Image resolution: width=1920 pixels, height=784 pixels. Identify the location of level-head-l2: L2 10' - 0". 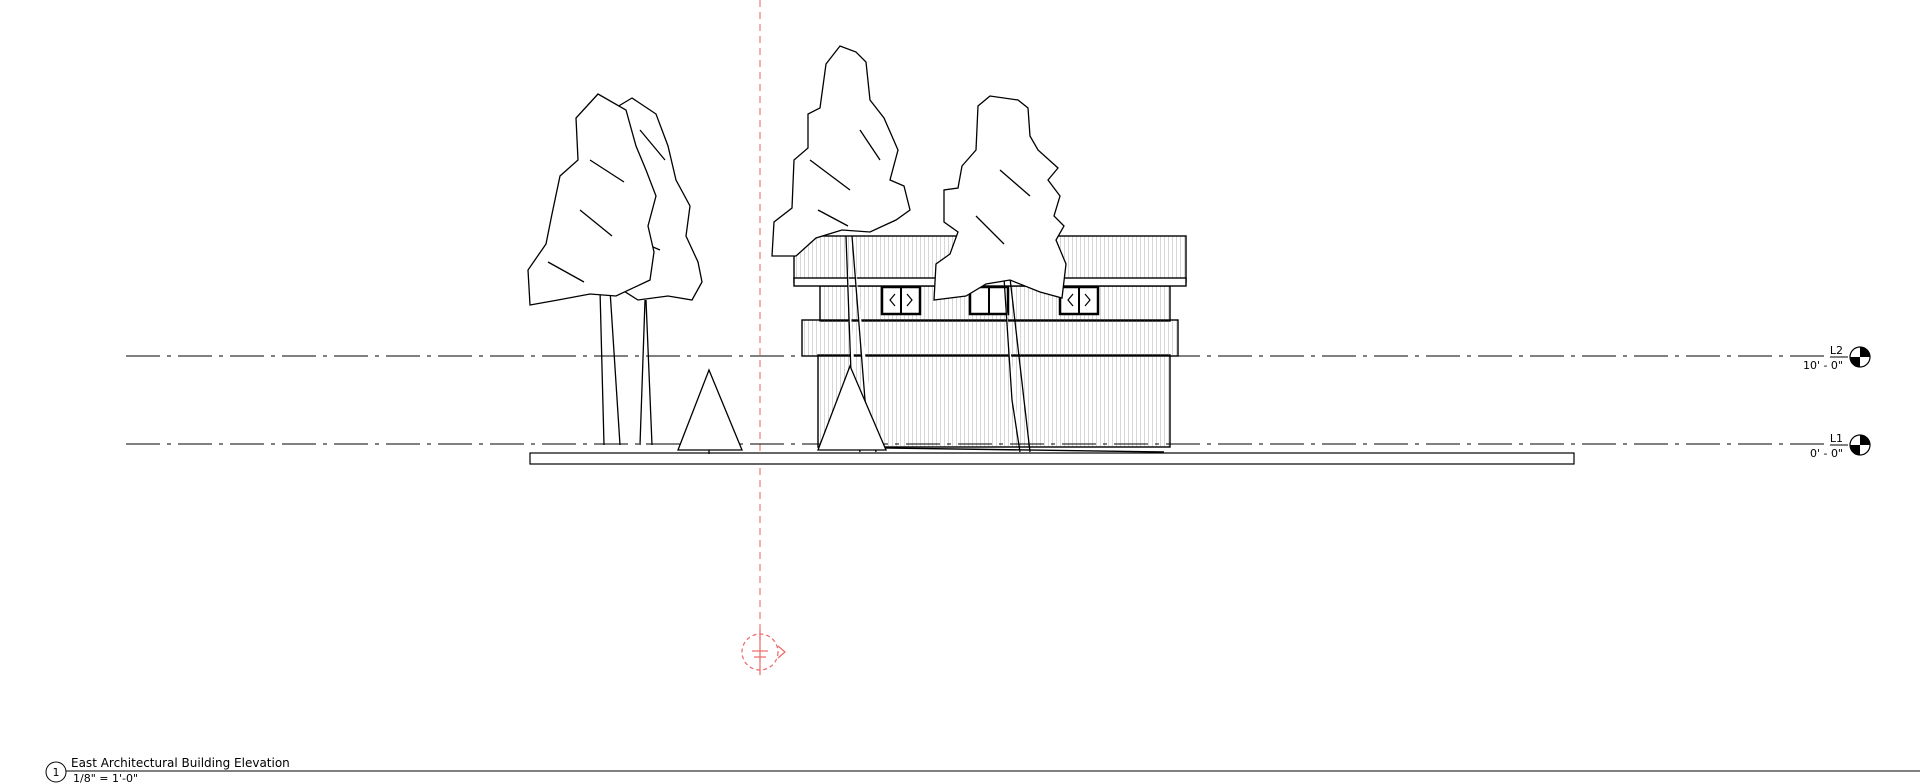
(1837, 358).